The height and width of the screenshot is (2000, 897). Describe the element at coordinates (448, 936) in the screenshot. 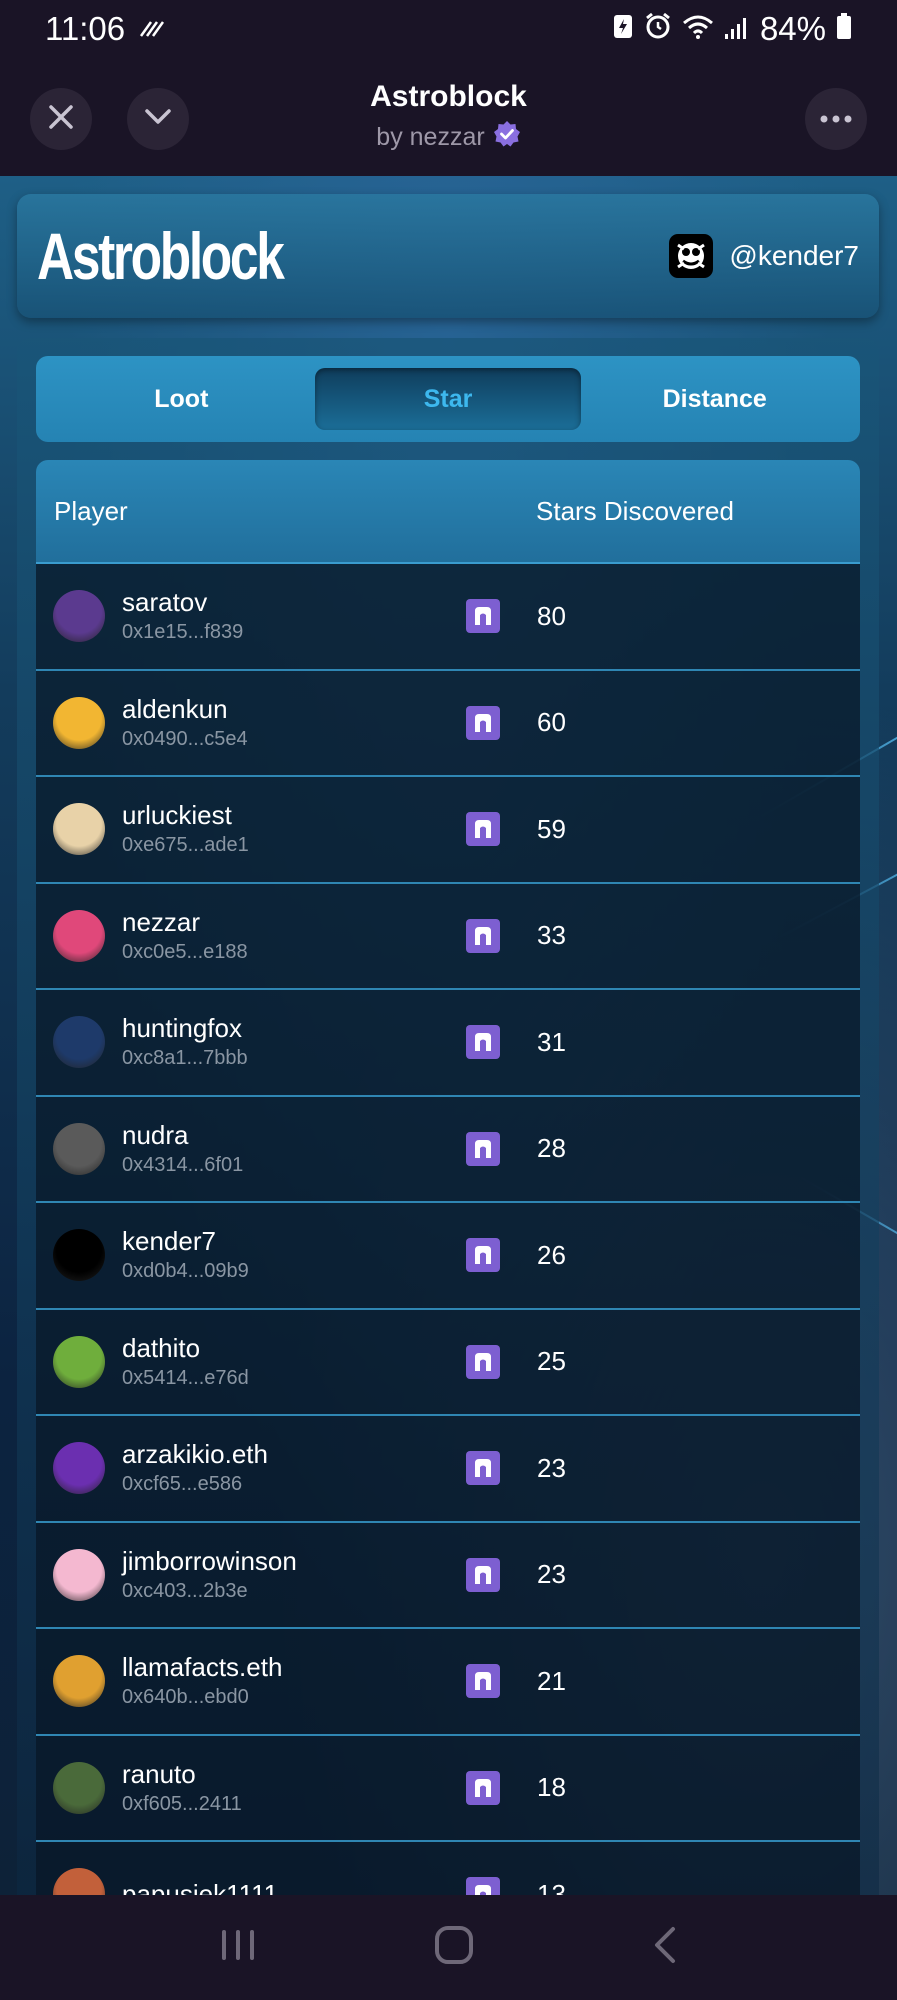

I see `leaderboard-row: nezzar 0xc0e5...e188 33` at that location.